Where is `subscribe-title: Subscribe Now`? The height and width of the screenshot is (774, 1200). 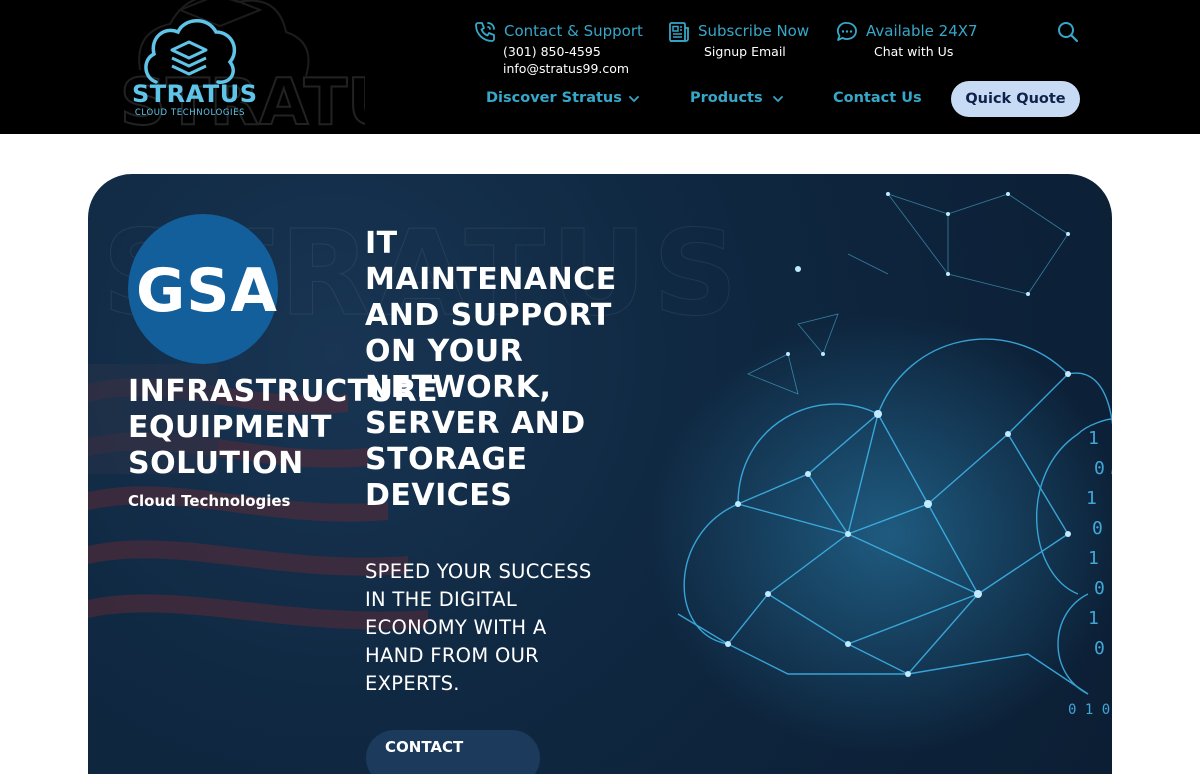 subscribe-title: Subscribe Now is located at coordinates (753, 31).